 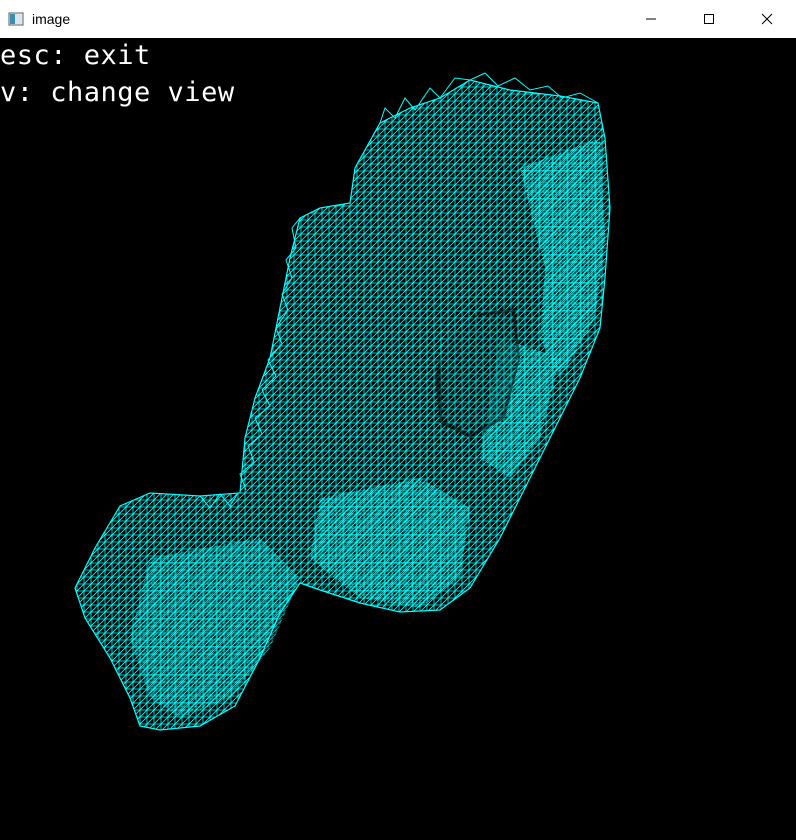 What do you see at coordinates (51, 19) in the screenshot?
I see `window-title: image` at bounding box center [51, 19].